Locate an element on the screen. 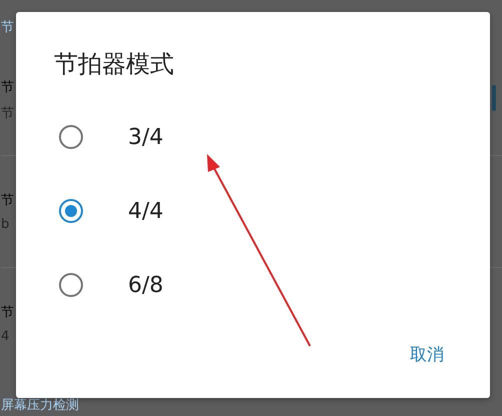 This screenshot has height=416, width=502. section-header: 节 is located at coordinates (8, 28).